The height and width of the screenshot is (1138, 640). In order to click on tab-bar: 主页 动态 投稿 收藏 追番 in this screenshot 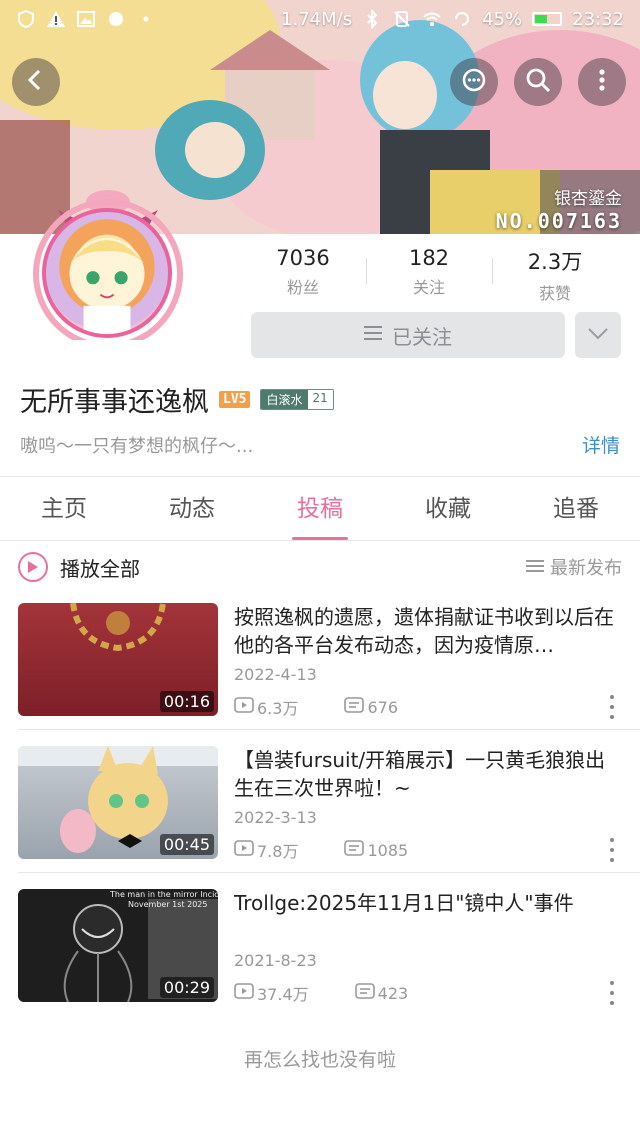, I will do `click(320, 509)`.